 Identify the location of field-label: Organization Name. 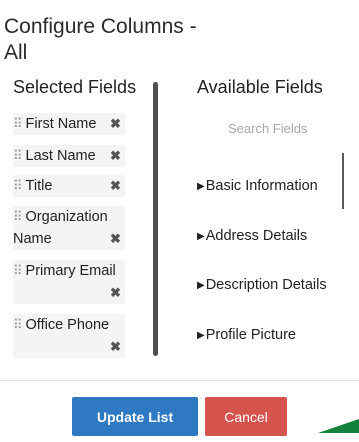
(60, 228).